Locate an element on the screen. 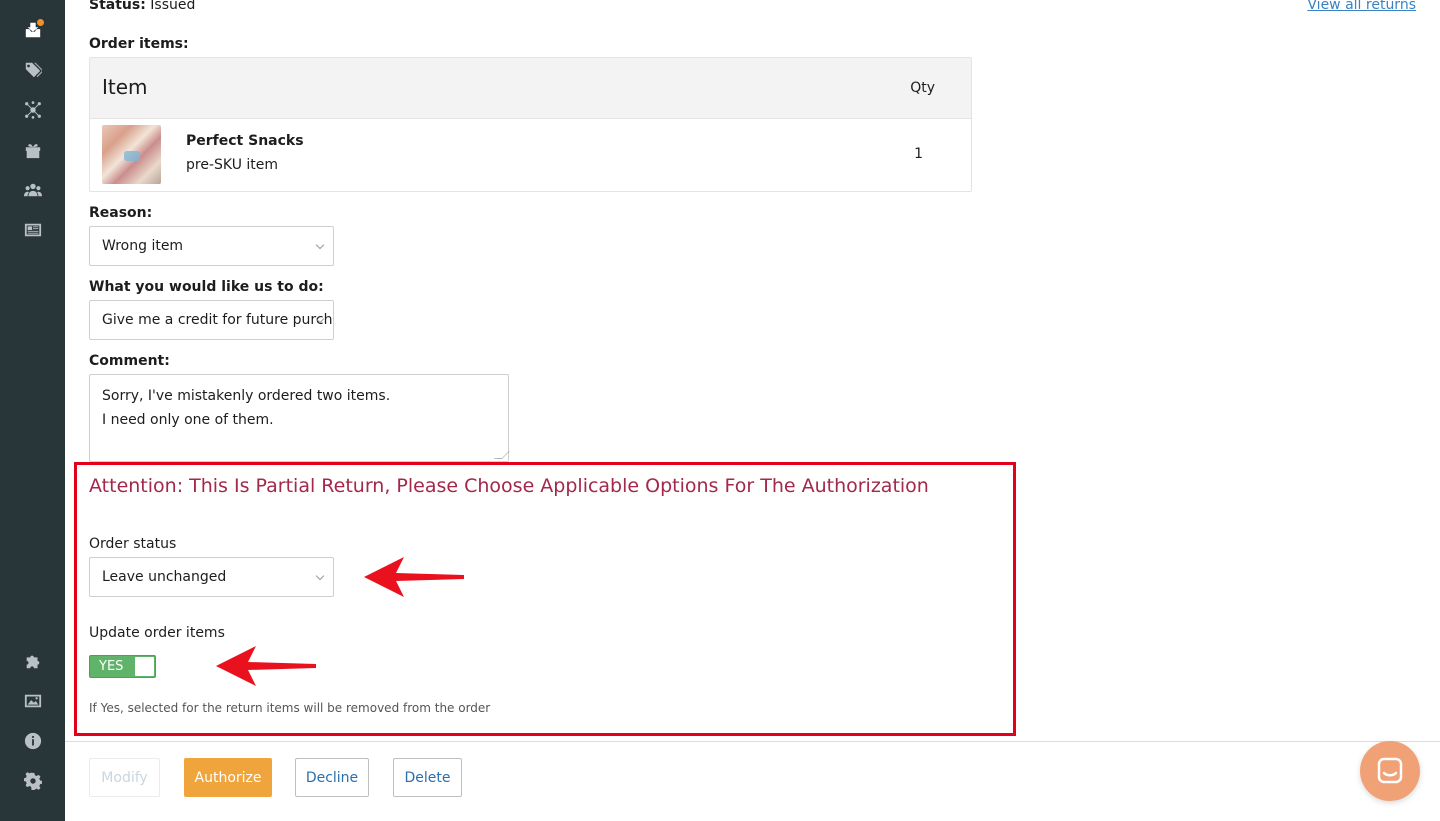 This screenshot has width=1440, height=821. footer-divider is located at coordinates (752, 741).